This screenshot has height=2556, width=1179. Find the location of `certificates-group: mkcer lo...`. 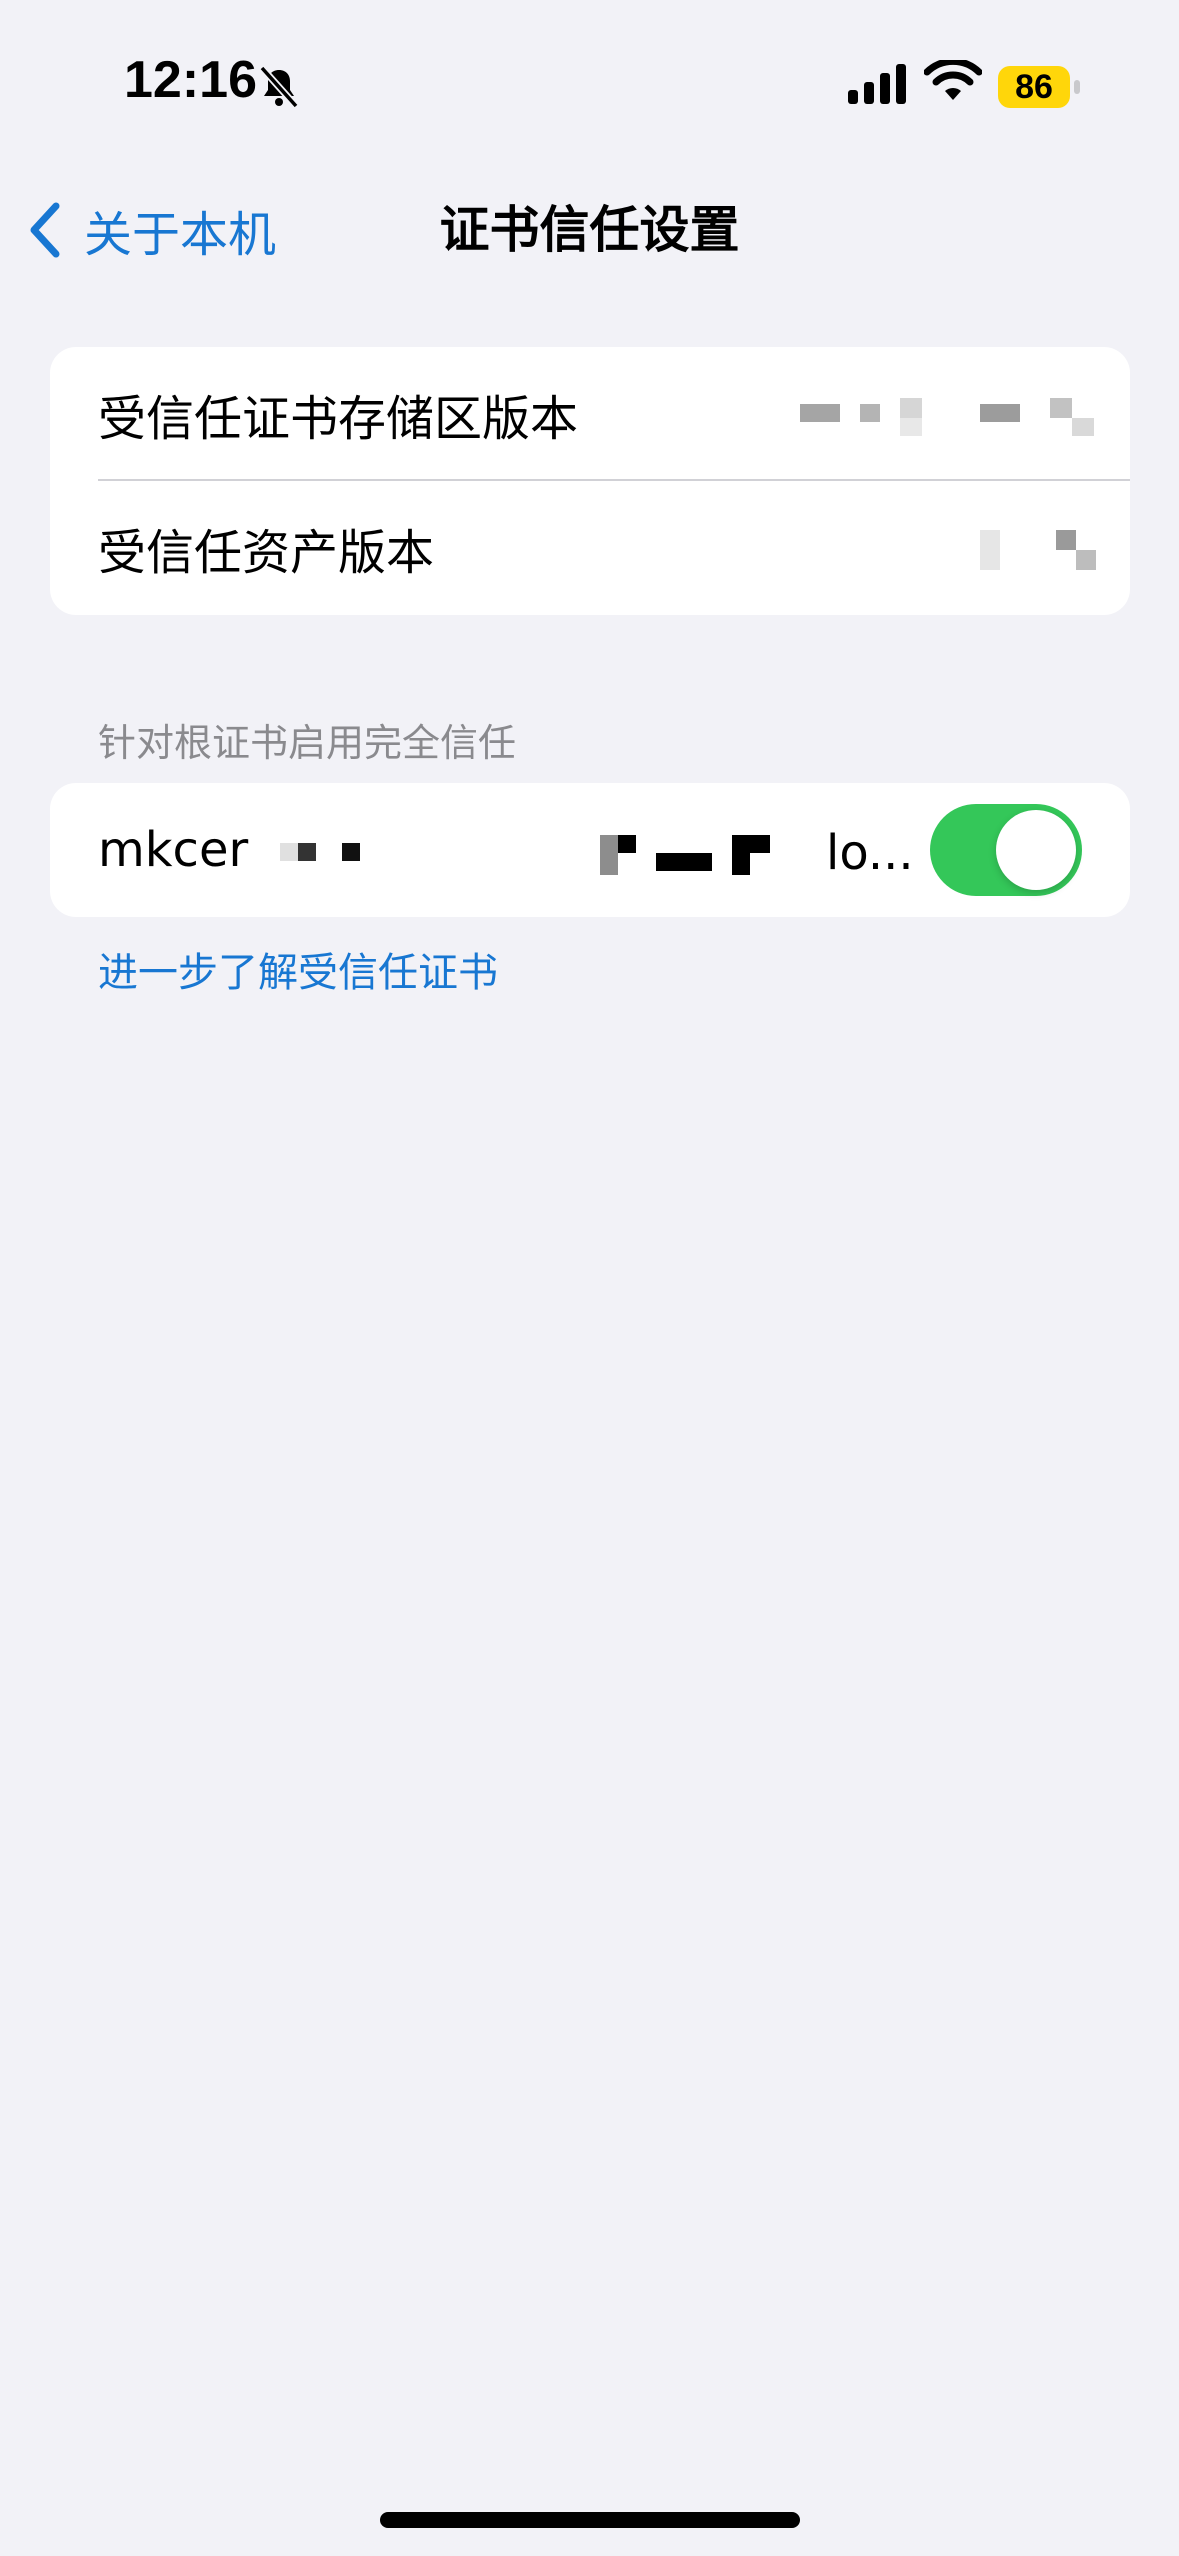

certificates-group: mkcer lo... is located at coordinates (590, 850).